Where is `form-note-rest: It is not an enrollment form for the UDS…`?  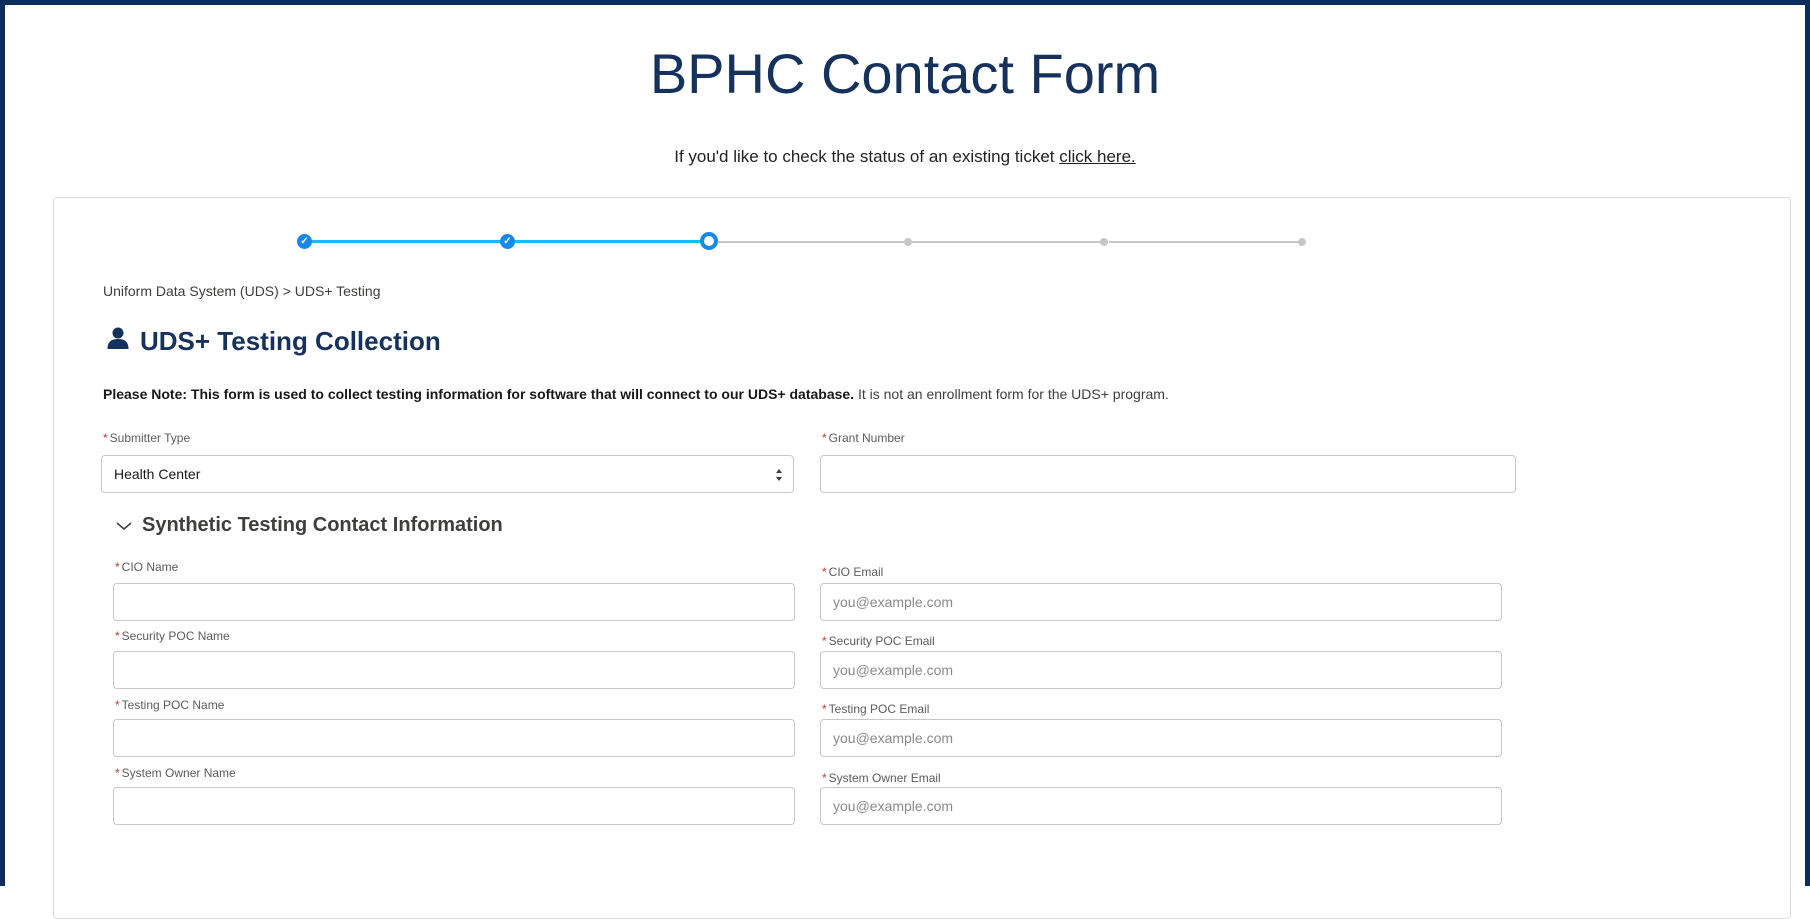 form-note-rest: It is not an enrollment form for the UDS… is located at coordinates (1011, 394).